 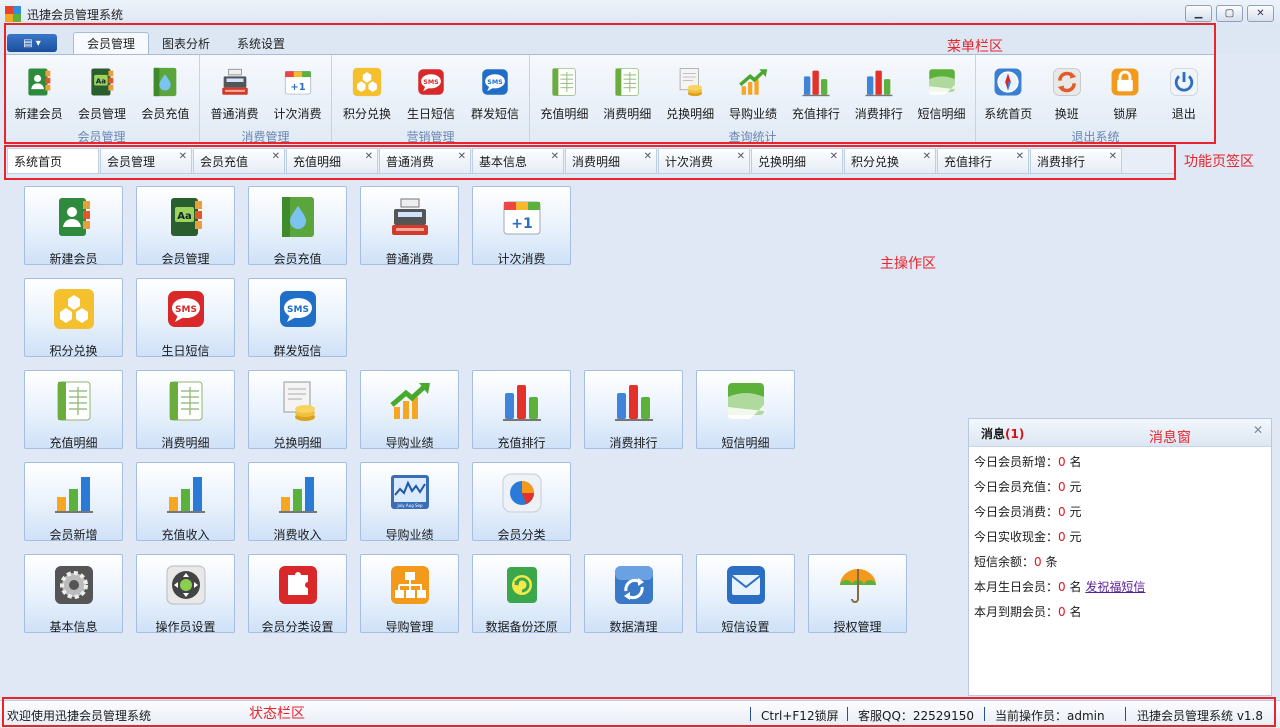 What do you see at coordinates (975, 47) in the screenshot?
I see `annotation-menubar: 菜单栏区` at bounding box center [975, 47].